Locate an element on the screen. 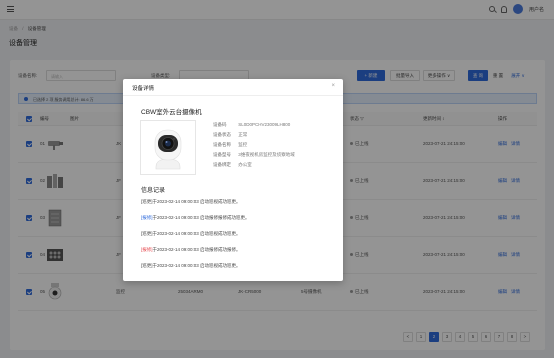  log-entry: [报修]于2023-02-14 09:00:03 启动报修报修成功巡更。 is located at coordinates (195, 218).